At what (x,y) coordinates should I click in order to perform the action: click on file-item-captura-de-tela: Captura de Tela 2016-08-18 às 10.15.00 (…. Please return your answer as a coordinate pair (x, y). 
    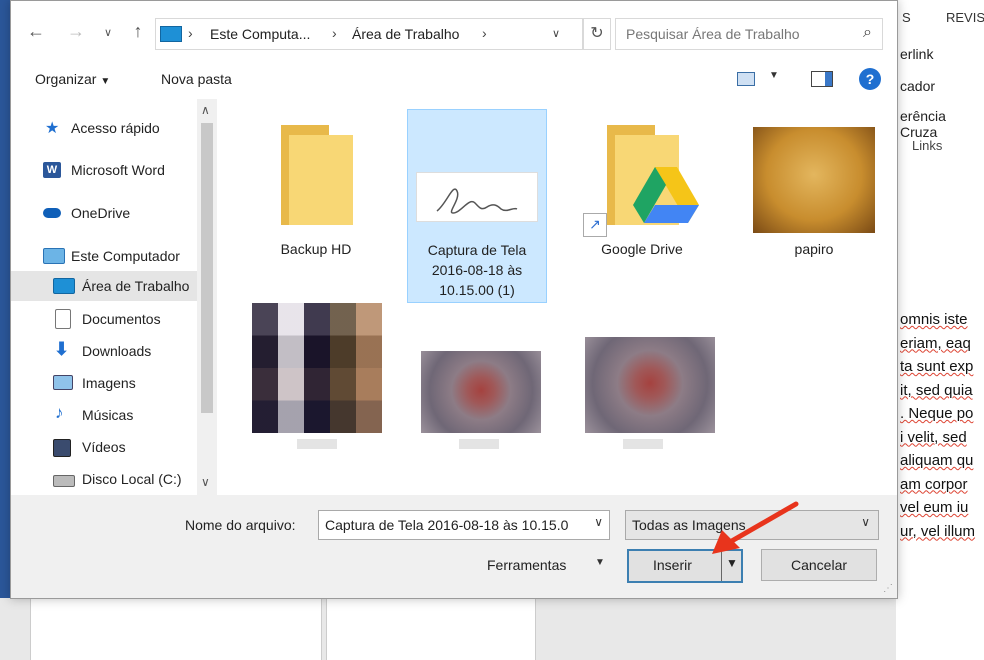
    Looking at the image, I should click on (477, 206).